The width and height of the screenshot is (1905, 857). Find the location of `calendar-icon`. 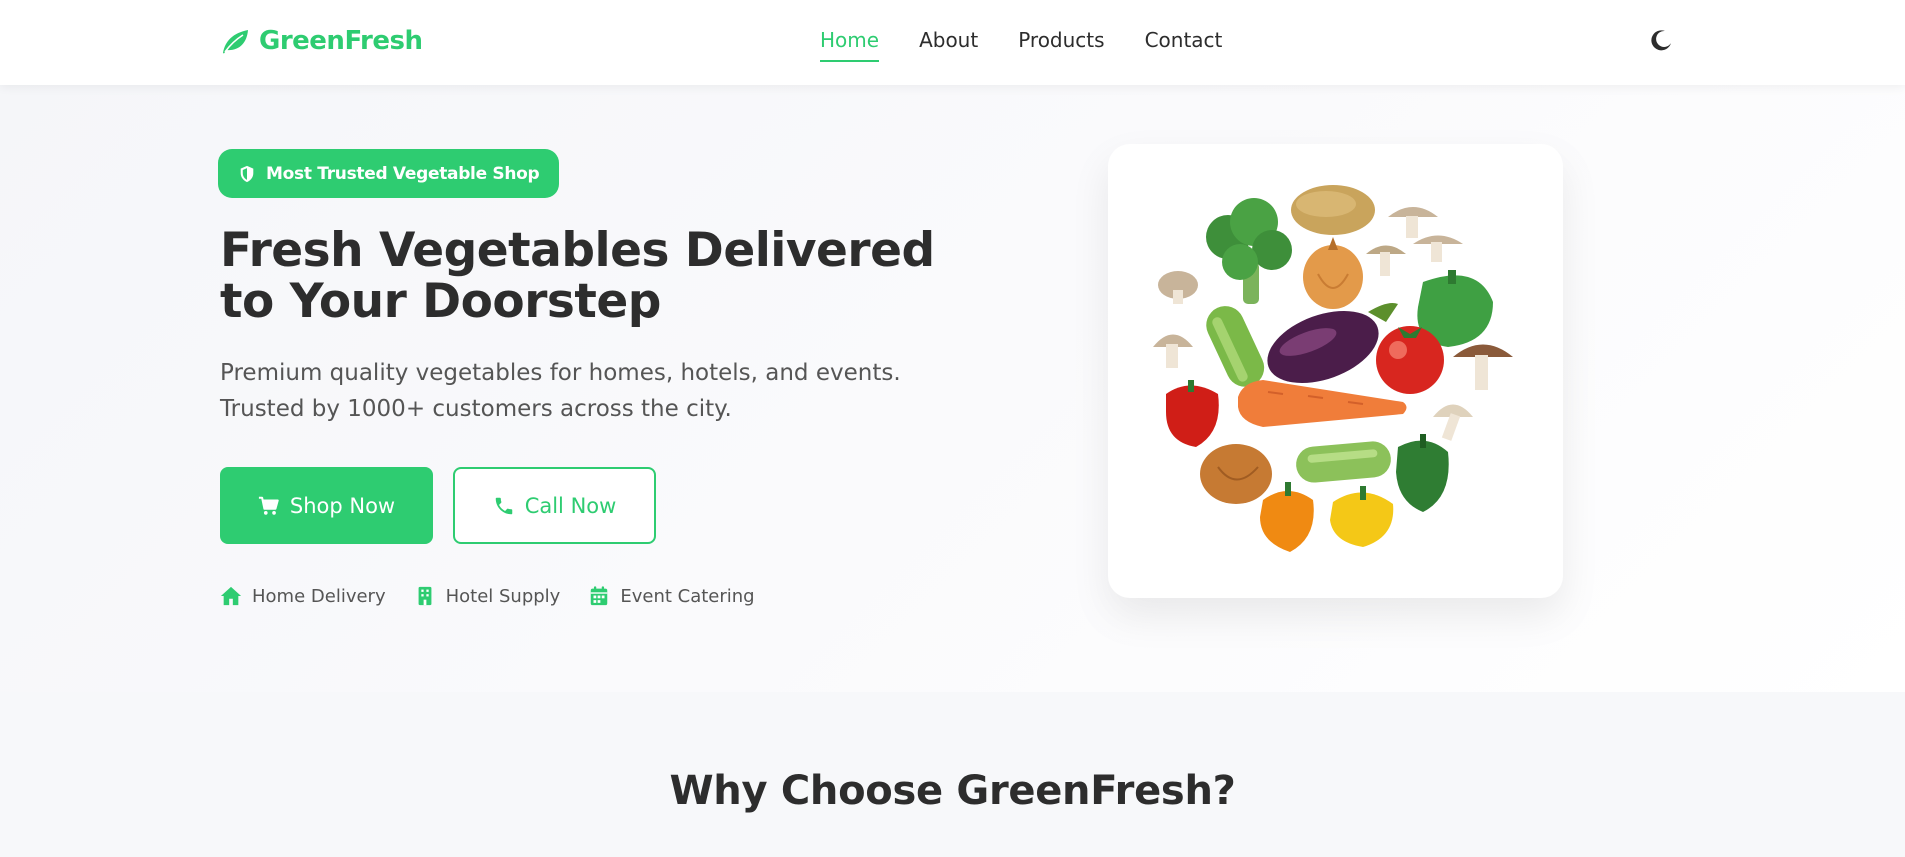

calendar-icon is located at coordinates (599, 596).